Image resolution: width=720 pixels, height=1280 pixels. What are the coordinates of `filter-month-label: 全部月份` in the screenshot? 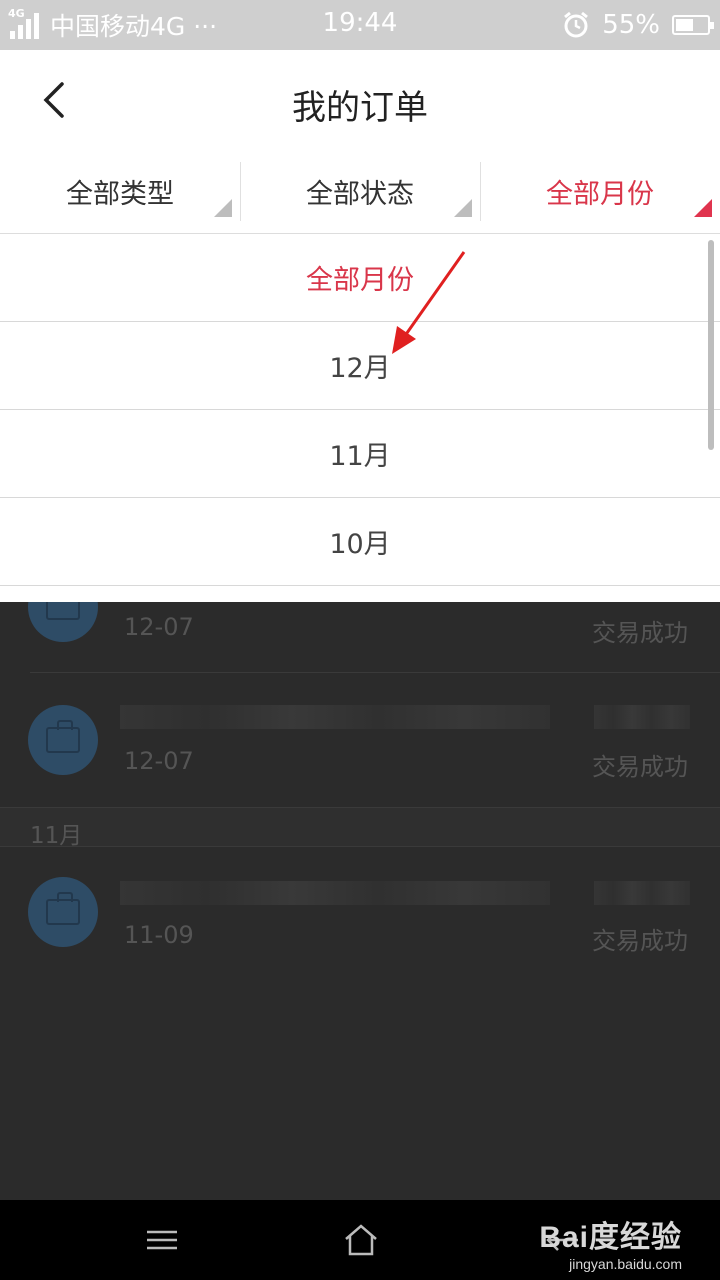 It's located at (600, 194).